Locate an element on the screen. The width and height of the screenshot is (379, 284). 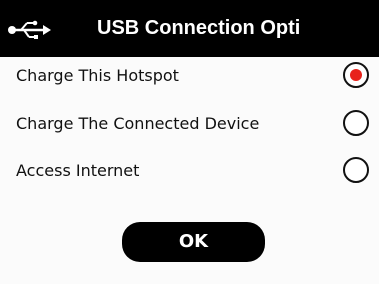
radio-selected-dot is located at coordinates (356, 75).